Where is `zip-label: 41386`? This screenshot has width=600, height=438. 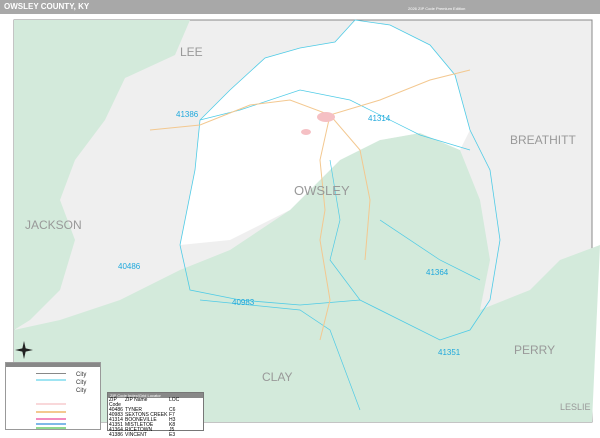 zip-label: 41386 is located at coordinates (187, 114).